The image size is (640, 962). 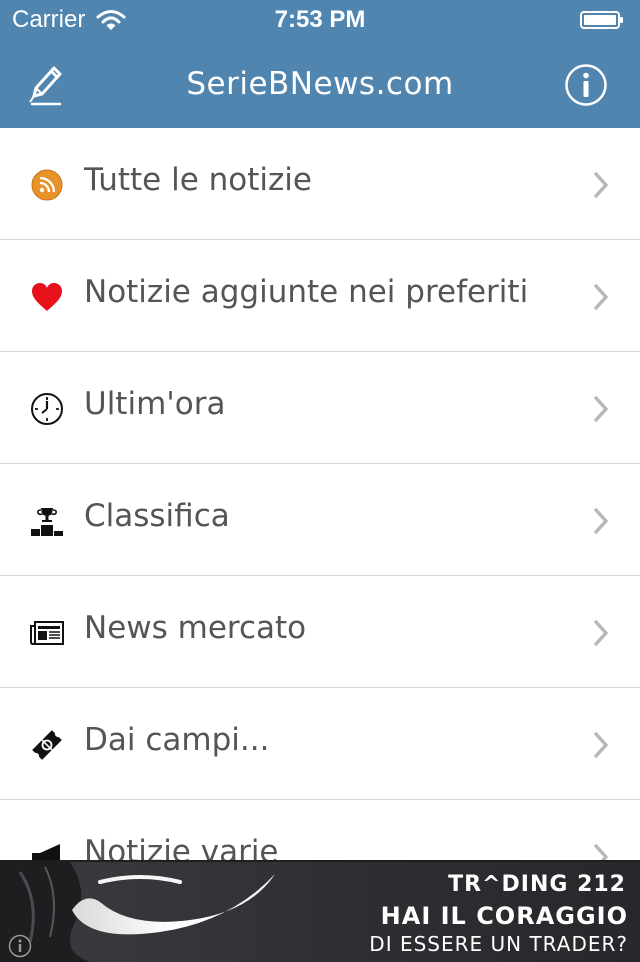 I want to click on app-title: SerieBNews.com, so click(x=320, y=84).